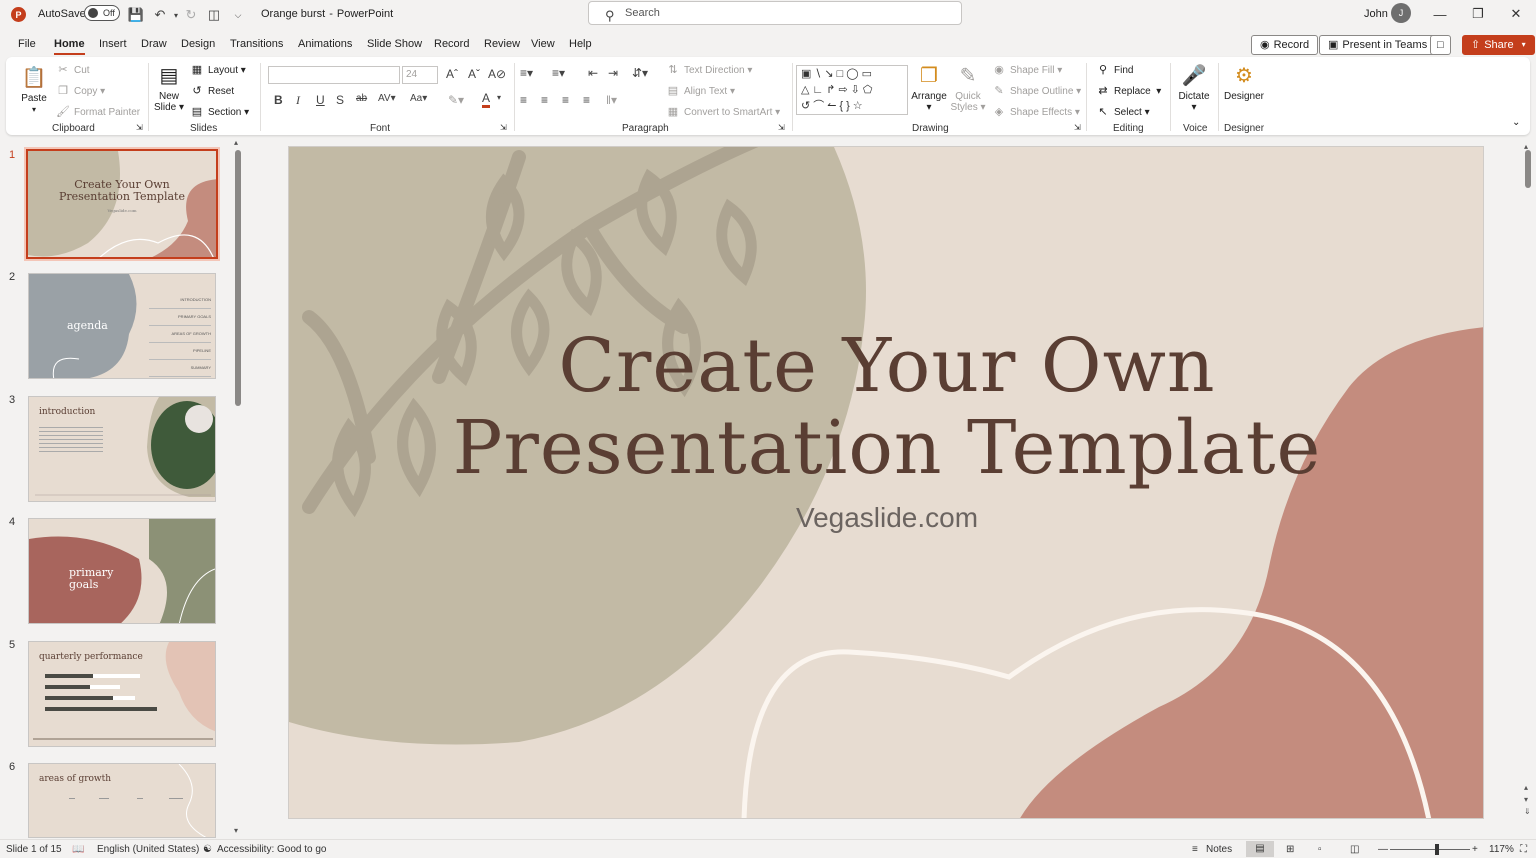 This screenshot has height=858, width=1536. What do you see at coordinates (1440, 45) in the screenshot?
I see `comments-button: □` at bounding box center [1440, 45].